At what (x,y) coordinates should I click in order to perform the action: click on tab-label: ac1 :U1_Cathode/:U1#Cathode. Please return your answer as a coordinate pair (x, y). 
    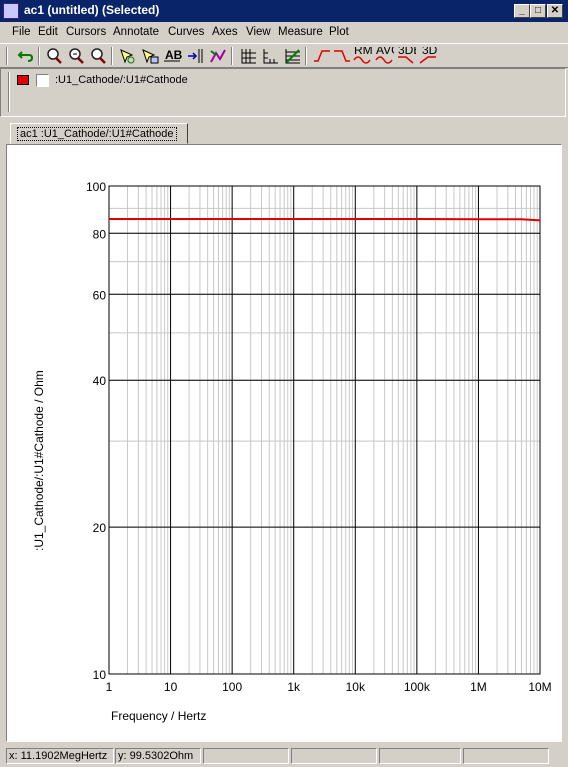
    Looking at the image, I should click on (97, 134).